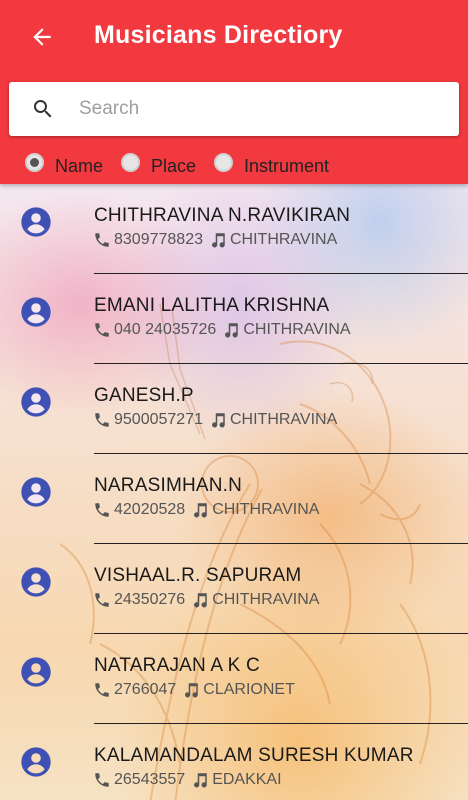 The height and width of the screenshot is (800, 468). Describe the element at coordinates (43, 109) in the screenshot. I see `search-icon` at that location.